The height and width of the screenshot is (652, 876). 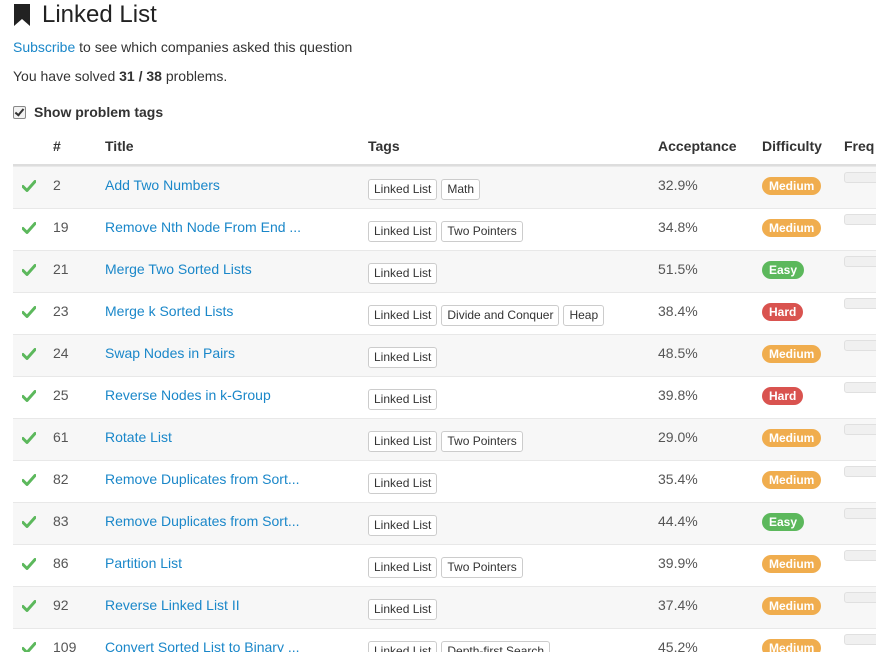 I want to click on title-cell: Partition List, so click(x=143, y=563).